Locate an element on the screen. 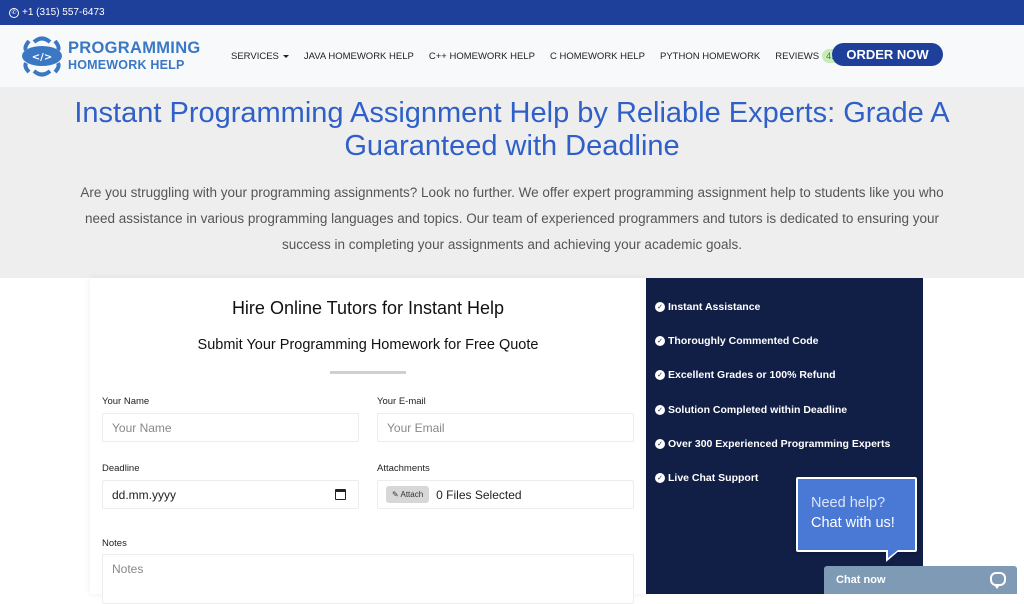  feature-text: Solution Completed within Deadline is located at coordinates (758, 410).